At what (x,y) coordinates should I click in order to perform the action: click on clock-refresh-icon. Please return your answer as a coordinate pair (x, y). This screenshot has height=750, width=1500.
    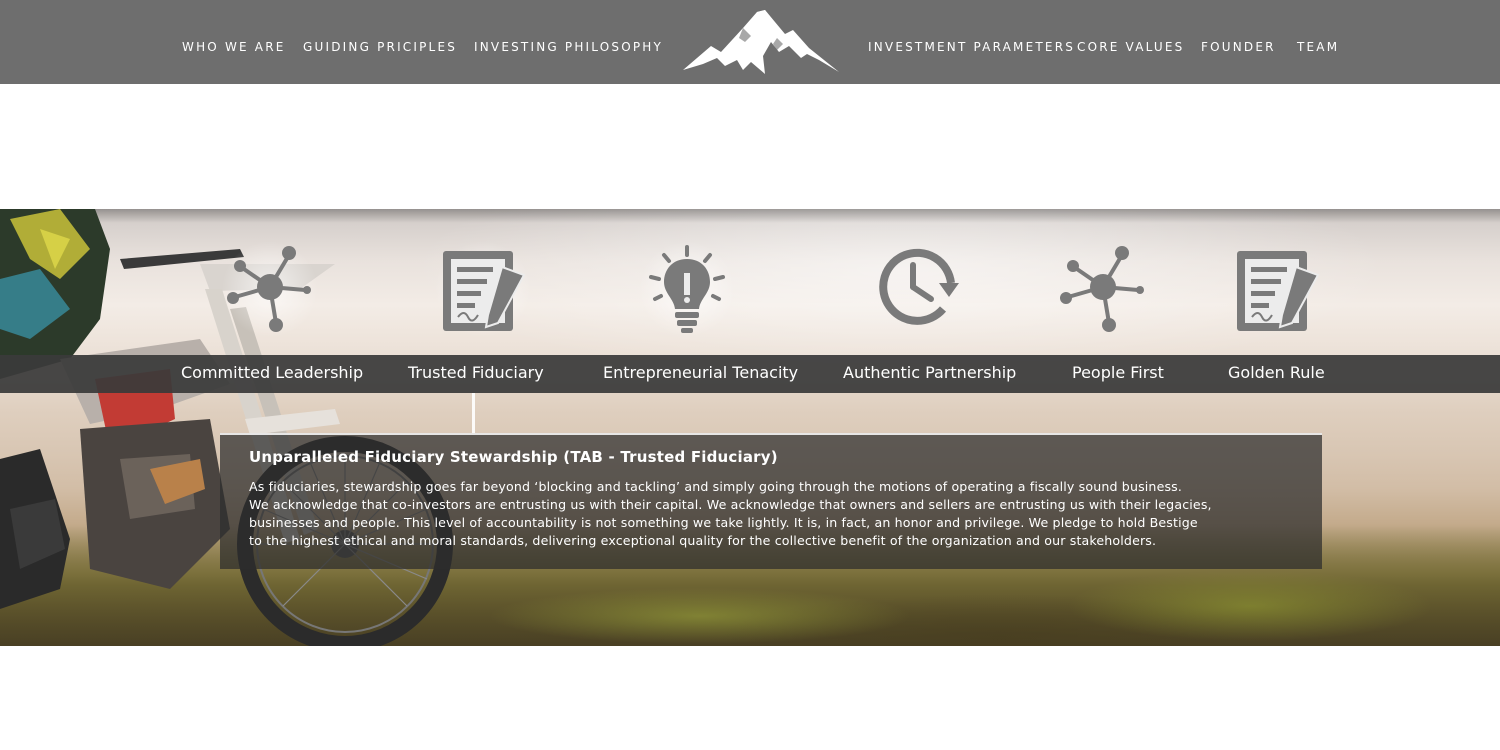
    Looking at the image, I should click on (918, 290).